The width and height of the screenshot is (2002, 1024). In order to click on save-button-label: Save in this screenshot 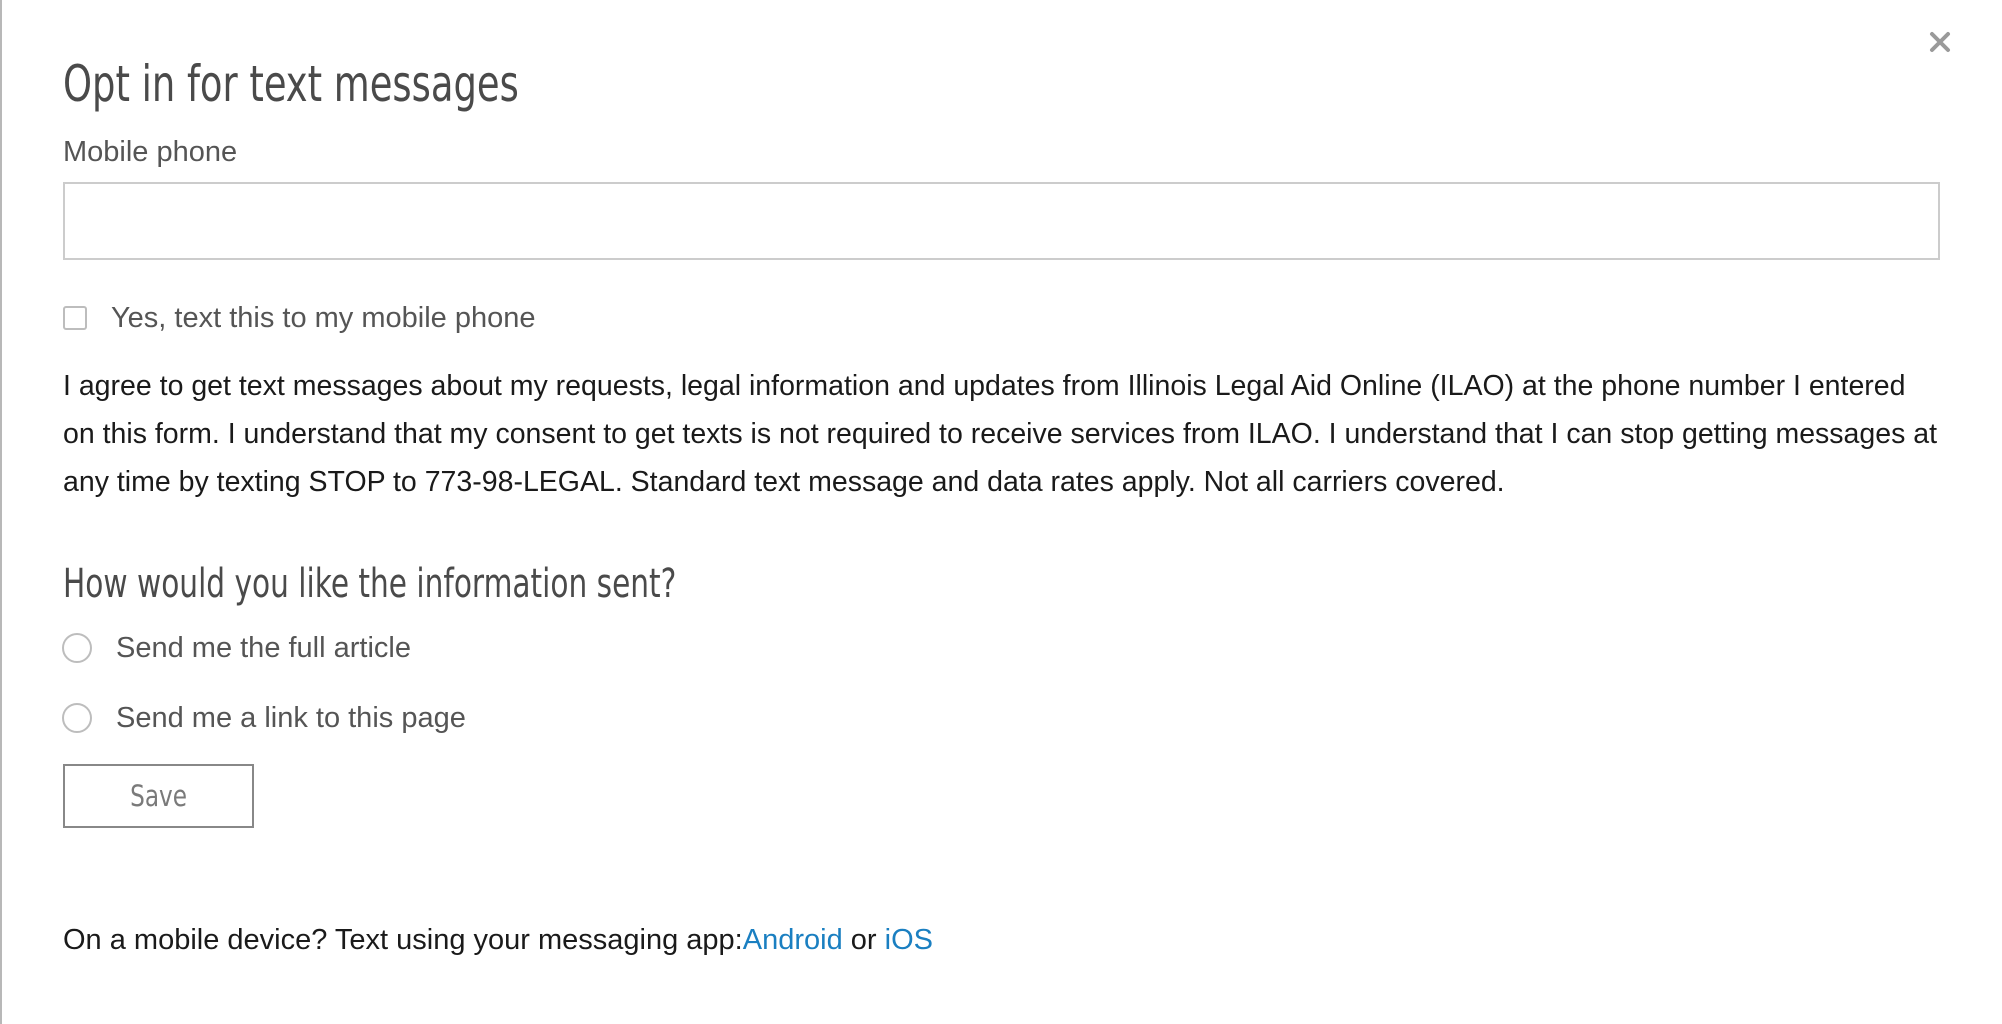, I will do `click(158, 796)`.